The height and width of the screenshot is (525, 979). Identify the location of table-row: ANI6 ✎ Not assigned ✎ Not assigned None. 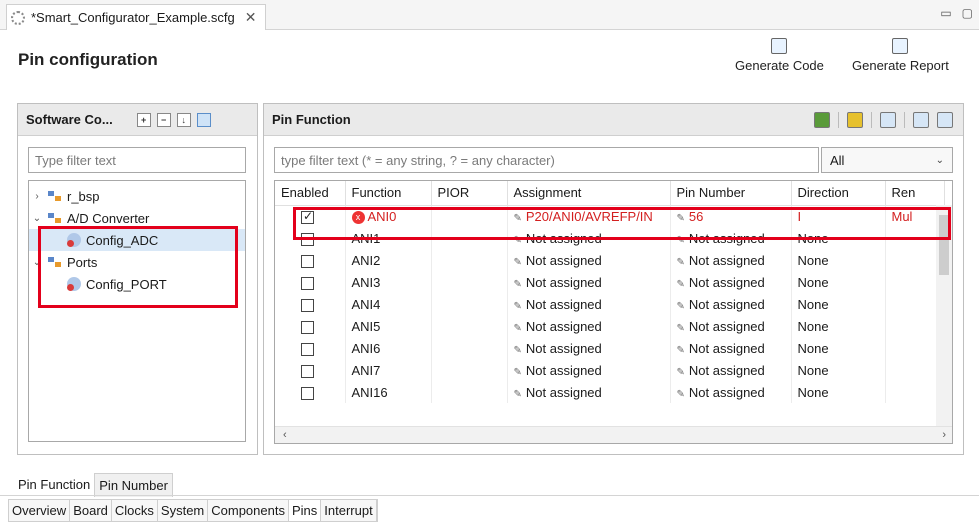
(610, 348).